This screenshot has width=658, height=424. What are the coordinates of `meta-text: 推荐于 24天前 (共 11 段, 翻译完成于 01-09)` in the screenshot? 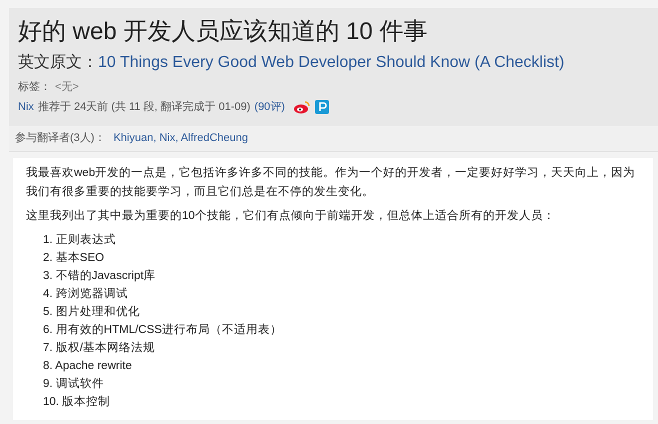 It's located at (144, 107).